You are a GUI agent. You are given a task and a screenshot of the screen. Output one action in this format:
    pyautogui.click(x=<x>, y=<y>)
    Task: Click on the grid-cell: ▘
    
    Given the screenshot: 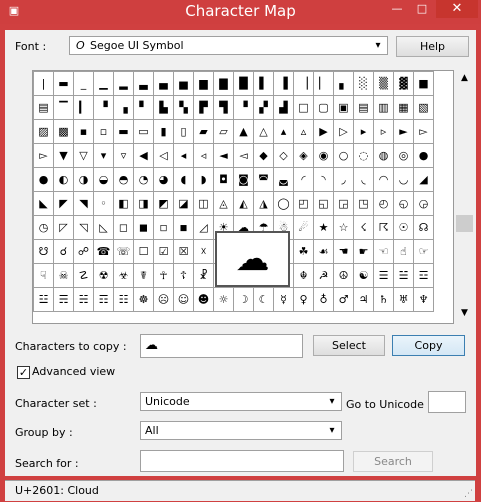 What is the action you would take?
    pyautogui.click(x=143, y=107)
    